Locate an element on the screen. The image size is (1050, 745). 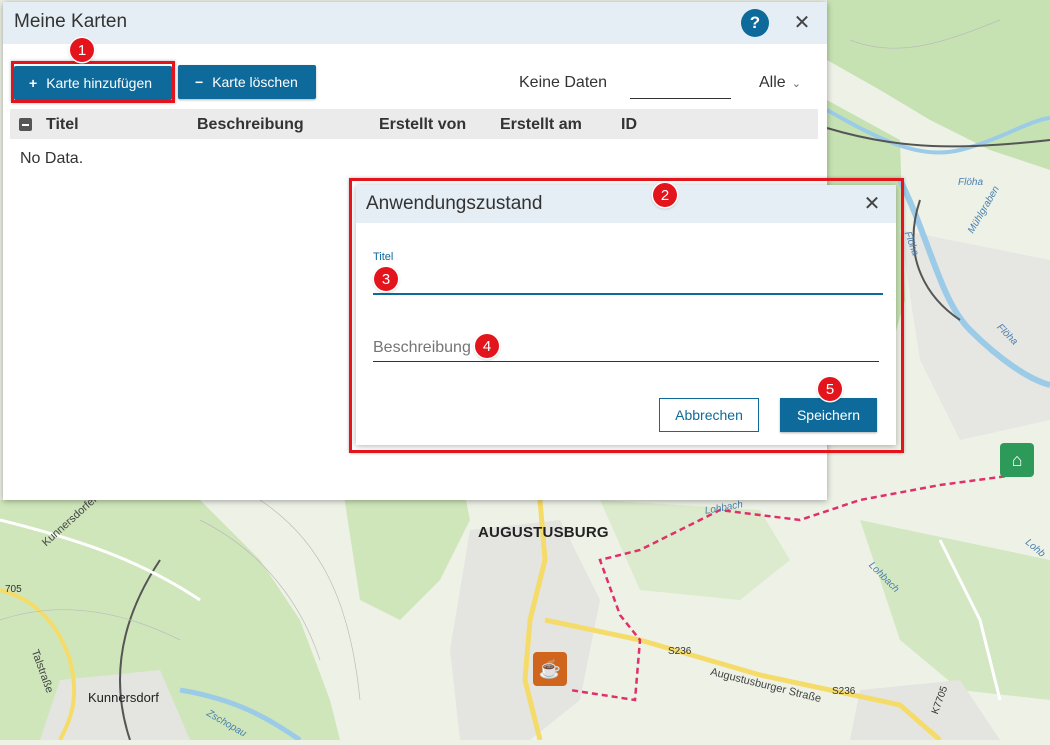
map-cafe-marker-icon: ☕ is located at coordinates (550, 669).